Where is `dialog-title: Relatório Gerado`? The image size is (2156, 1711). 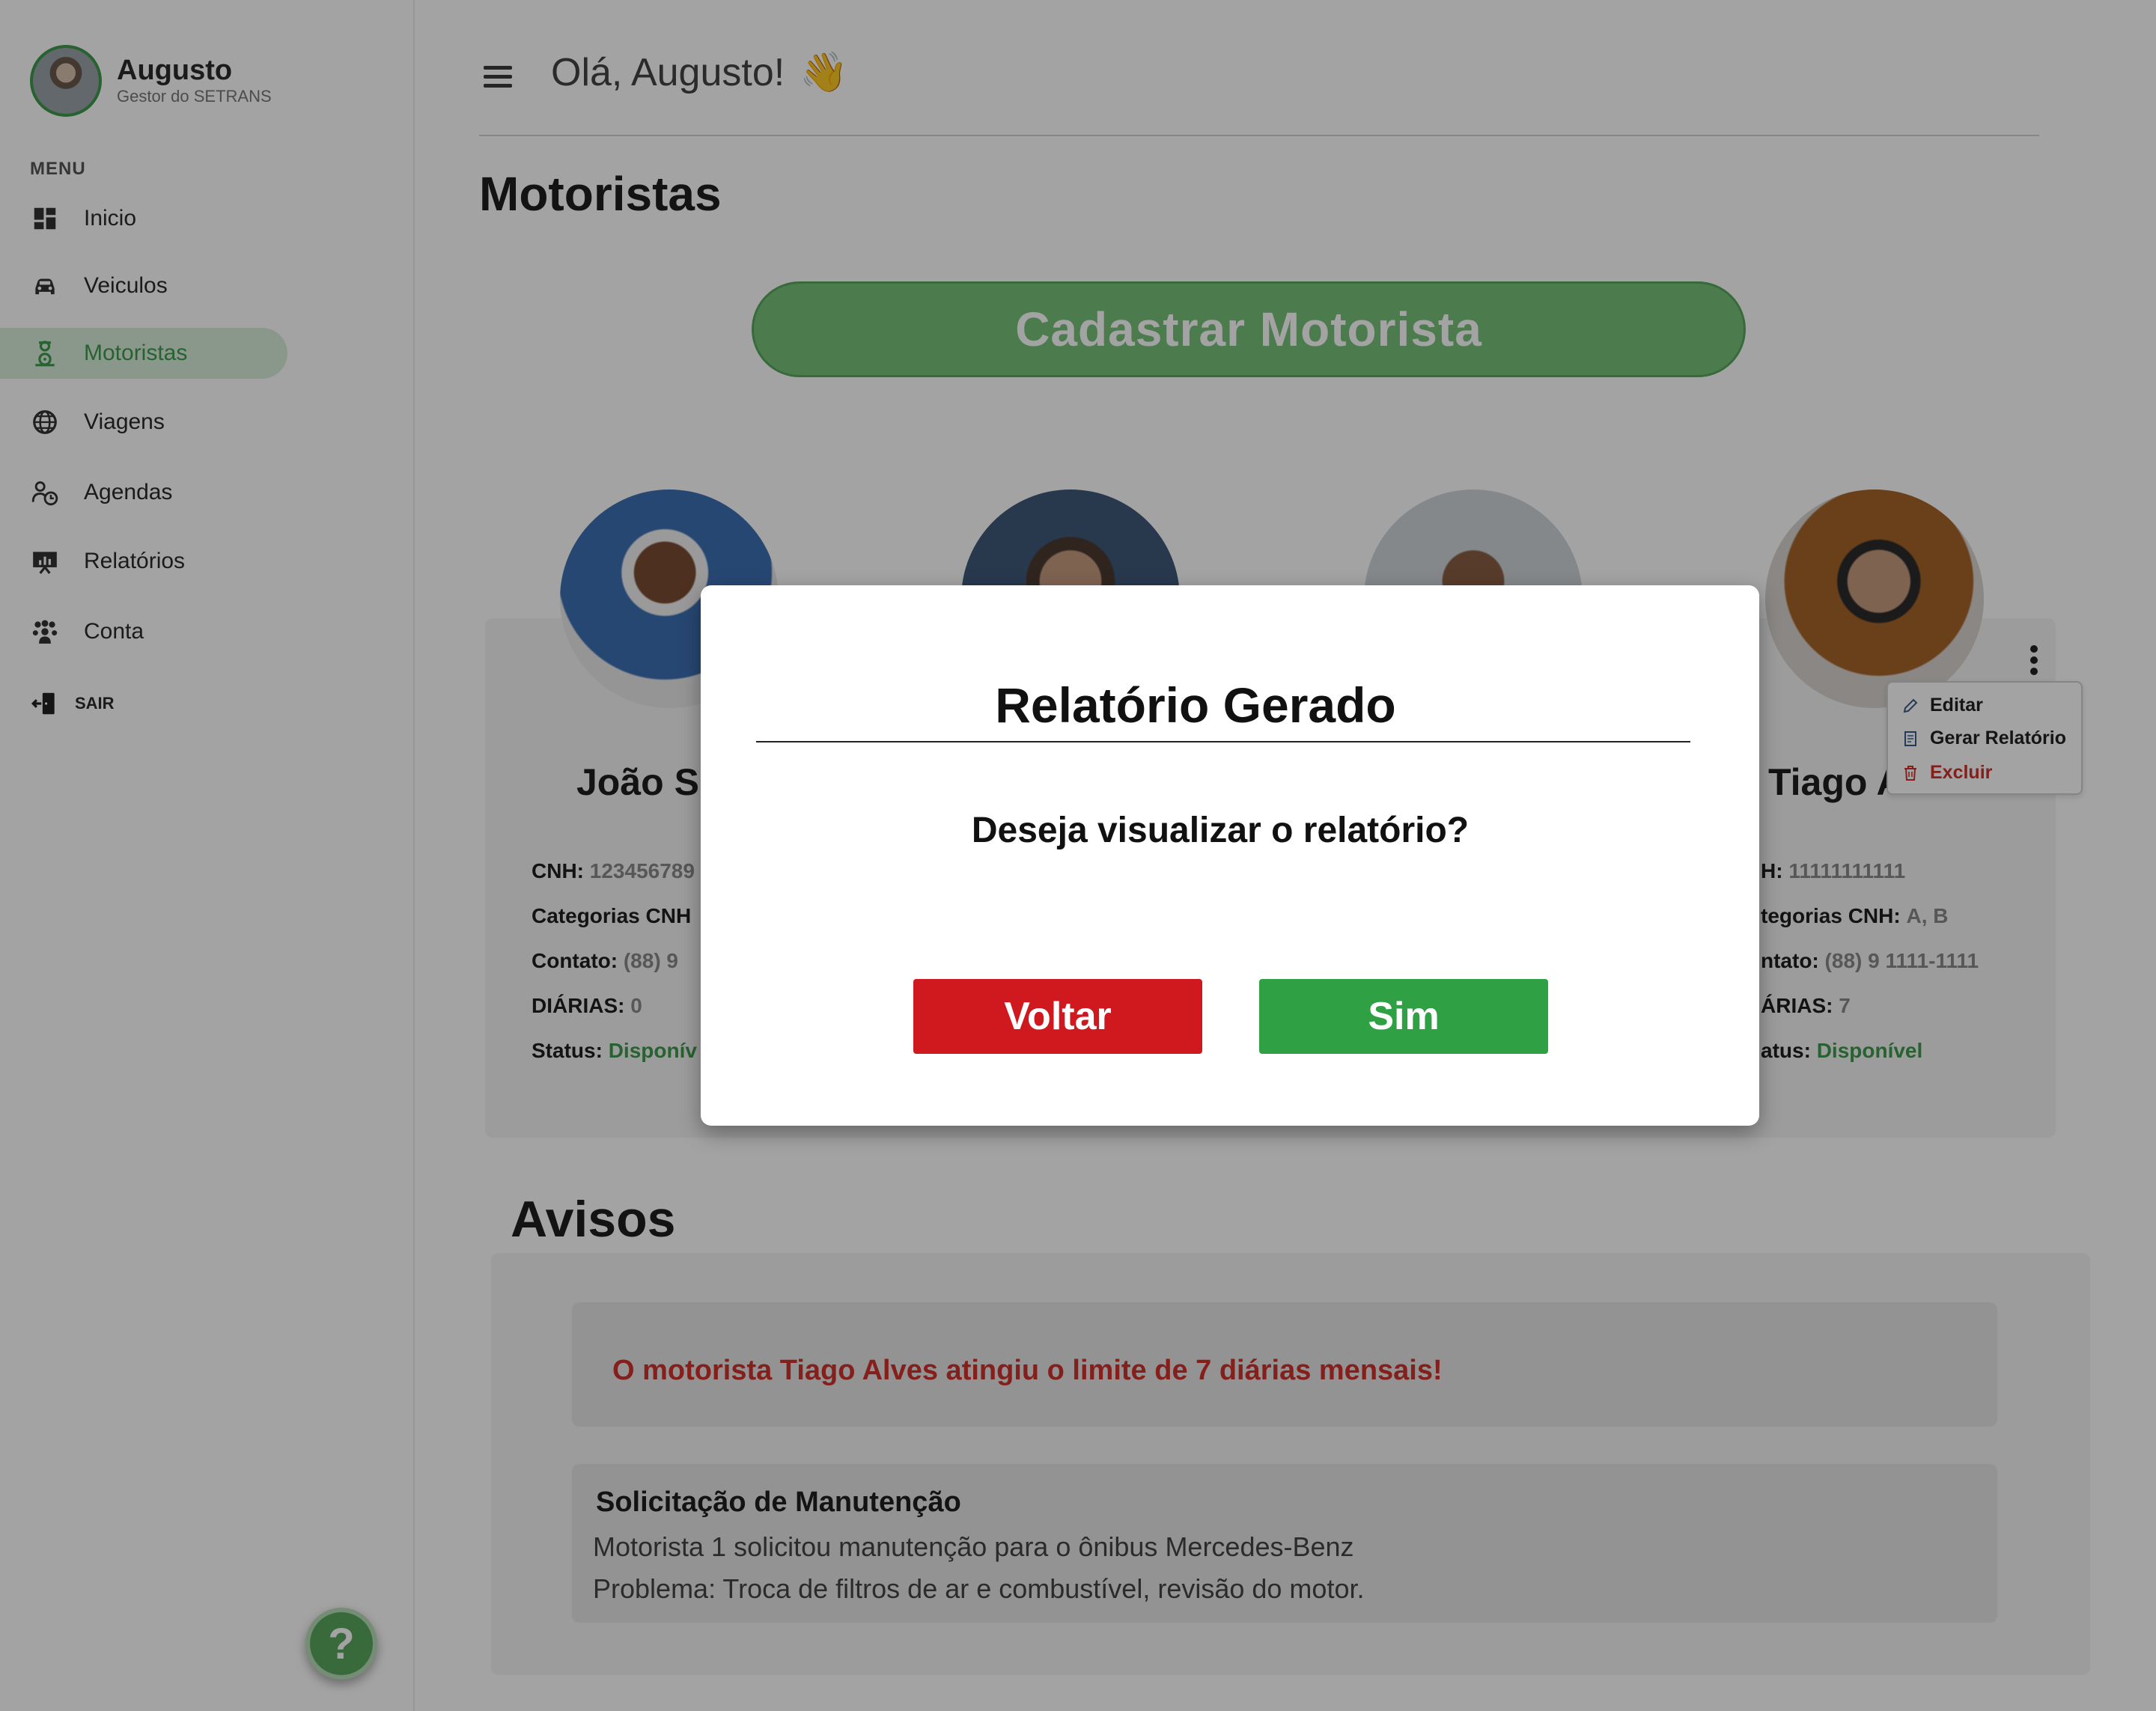
dialog-title: Relatório Gerado is located at coordinates (1195, 705).